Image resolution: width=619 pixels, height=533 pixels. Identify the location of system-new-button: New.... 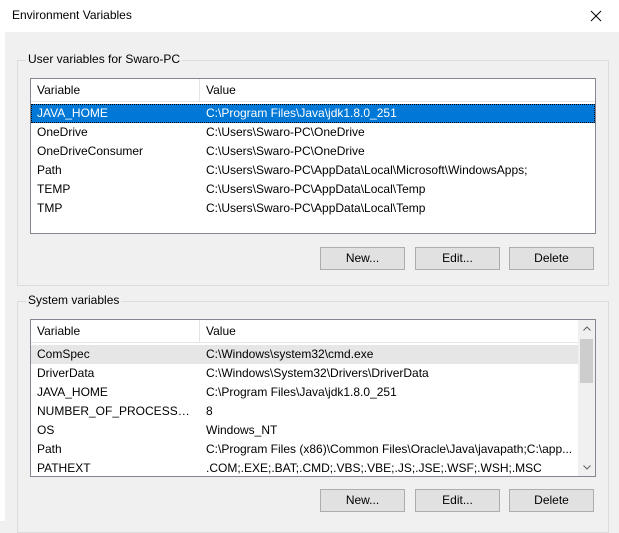
(362, 500).